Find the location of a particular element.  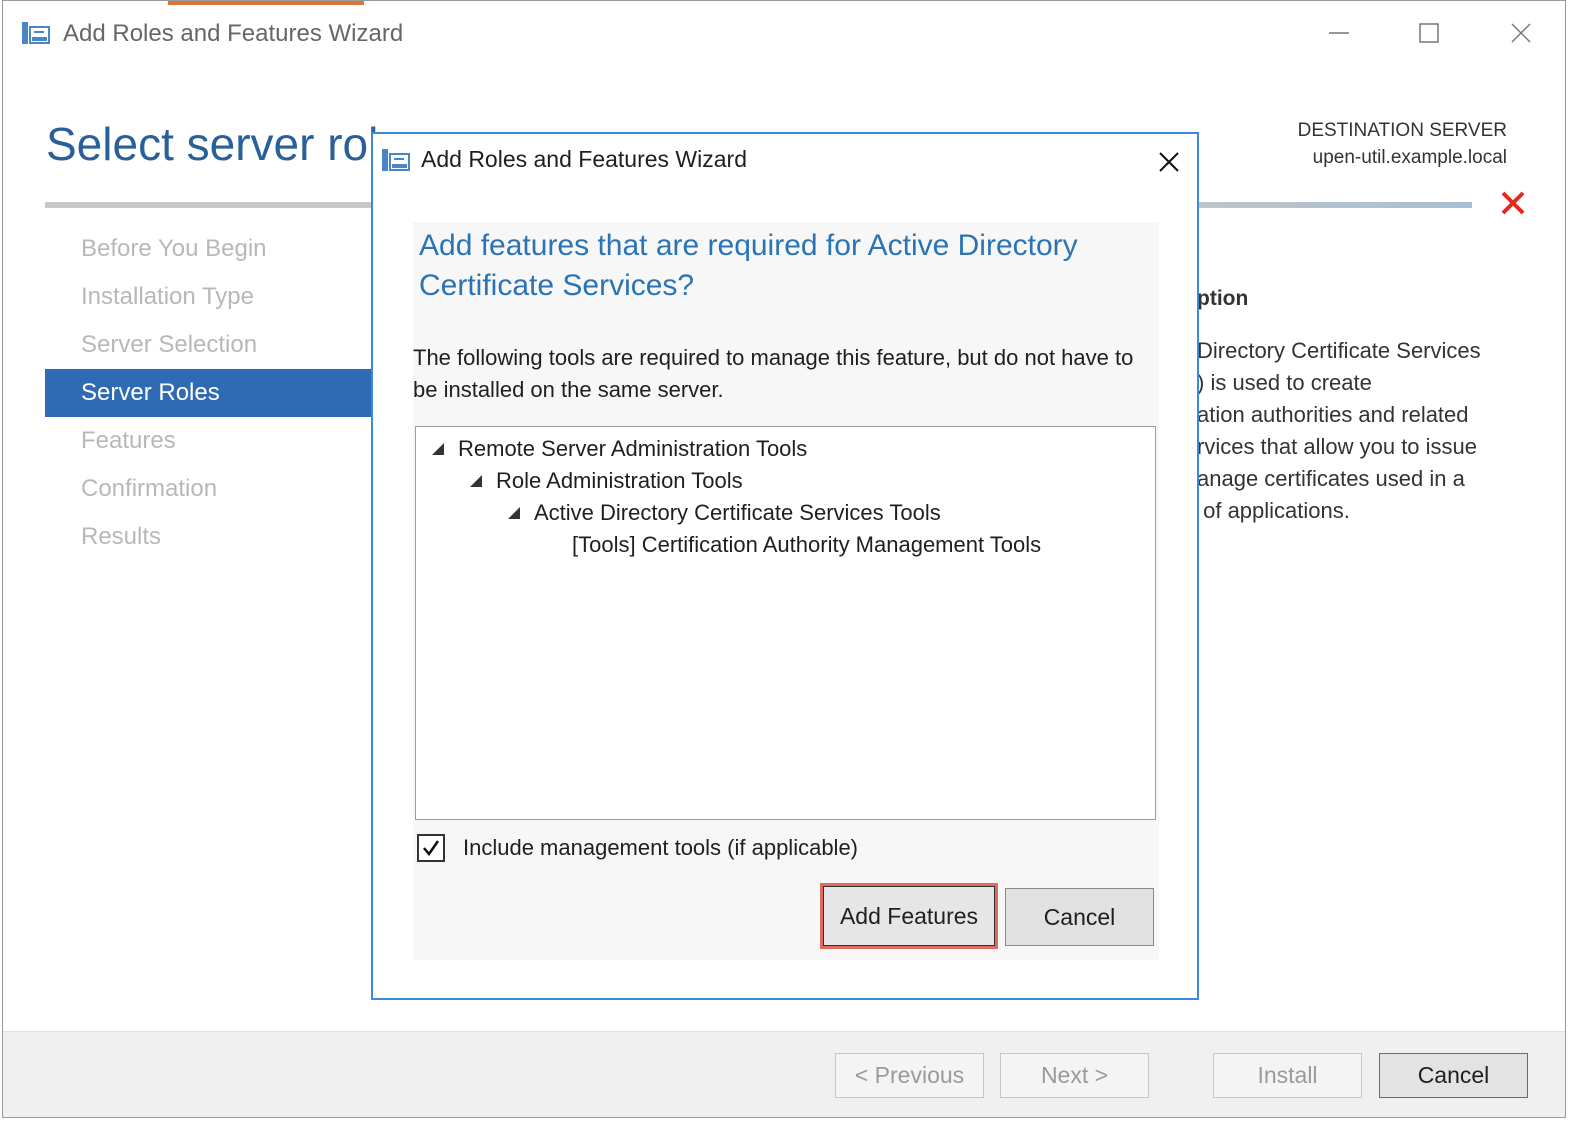

include-management-tools-label: Include management tools (if applicable) is located at coordinates (660, 848).